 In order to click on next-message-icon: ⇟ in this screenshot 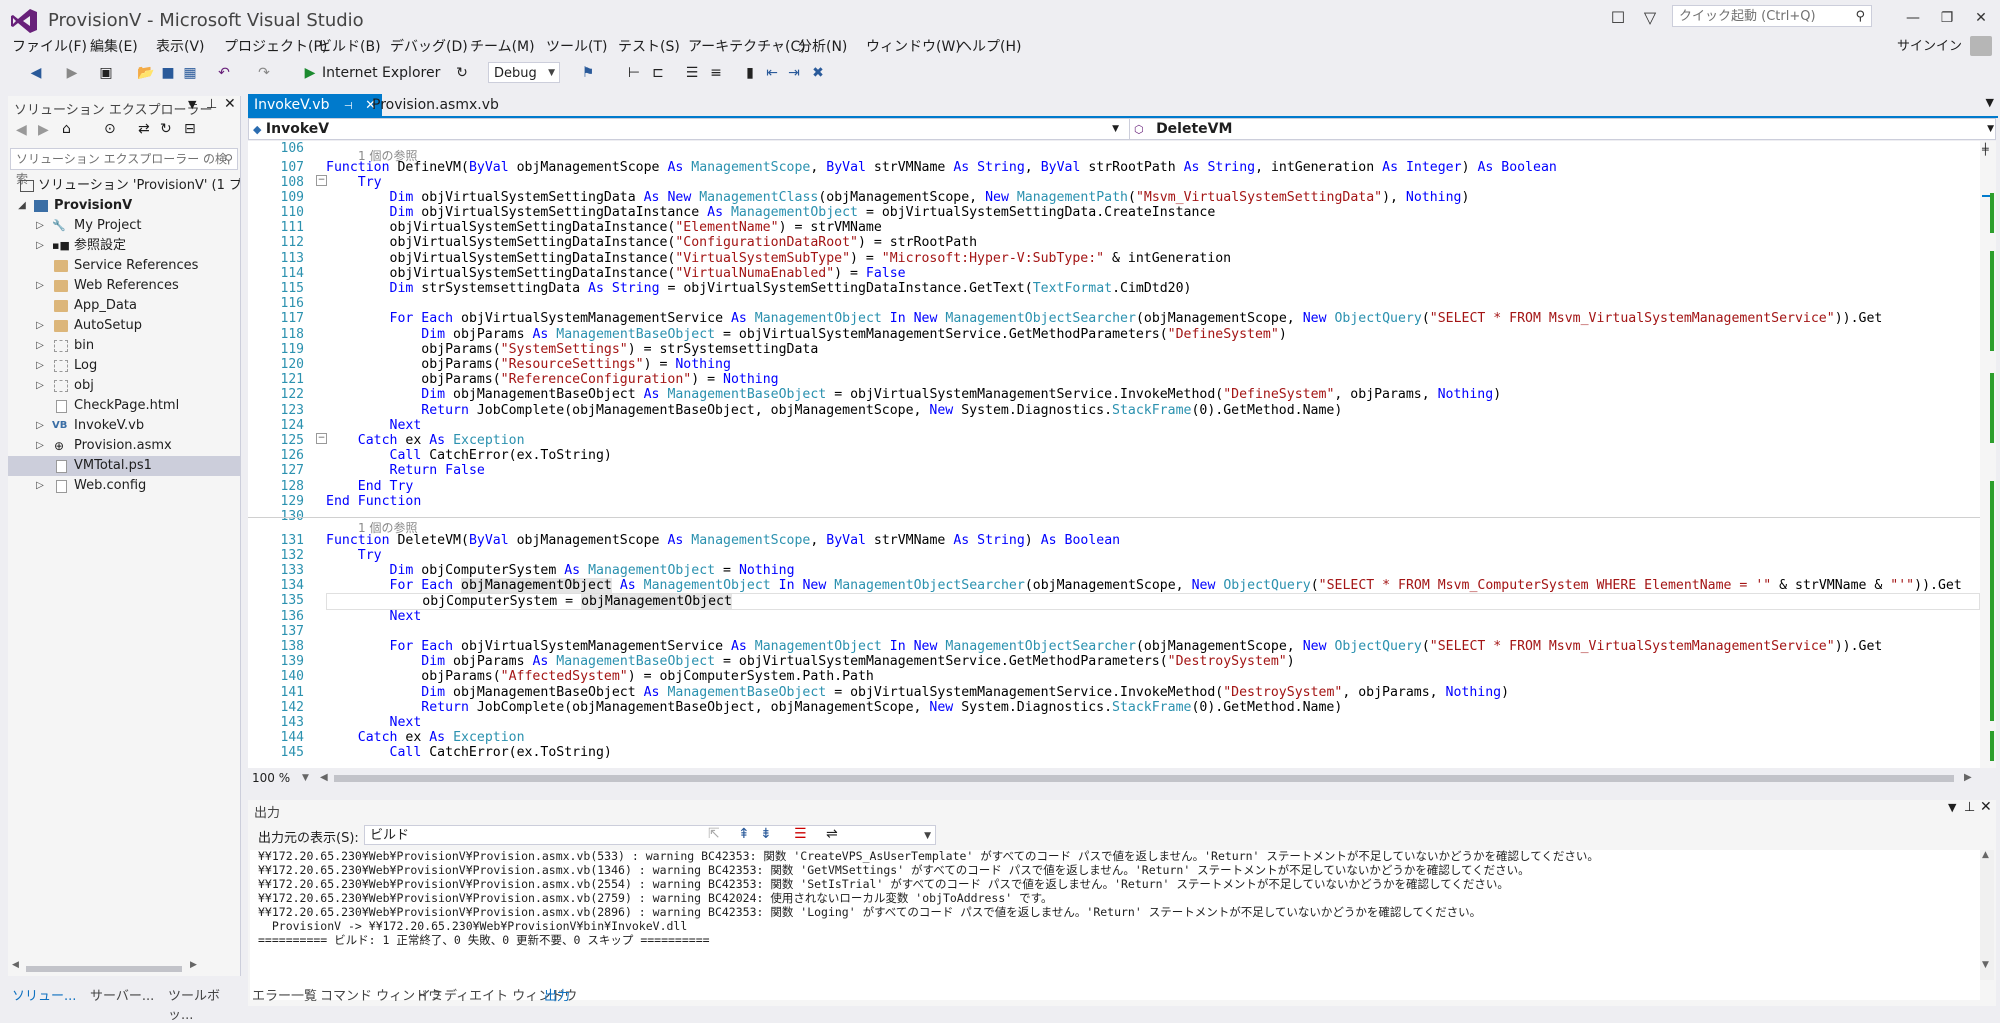, I will do `click(766, 834)`.